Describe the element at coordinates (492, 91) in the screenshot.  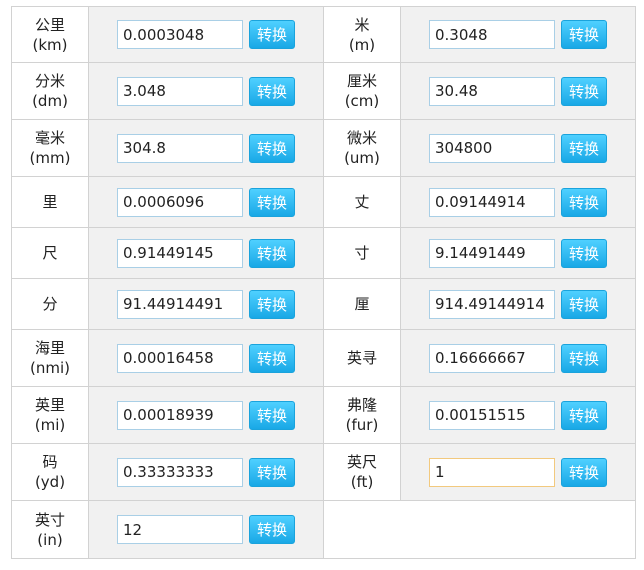
I see `cm-input` at that location.